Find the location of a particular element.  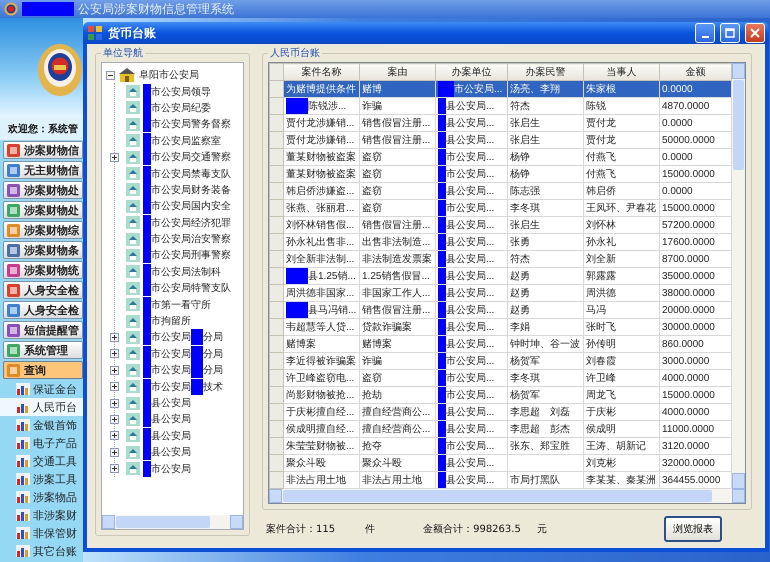

tree-item: 市公安局法制科 is located at coordinates (186, 271).